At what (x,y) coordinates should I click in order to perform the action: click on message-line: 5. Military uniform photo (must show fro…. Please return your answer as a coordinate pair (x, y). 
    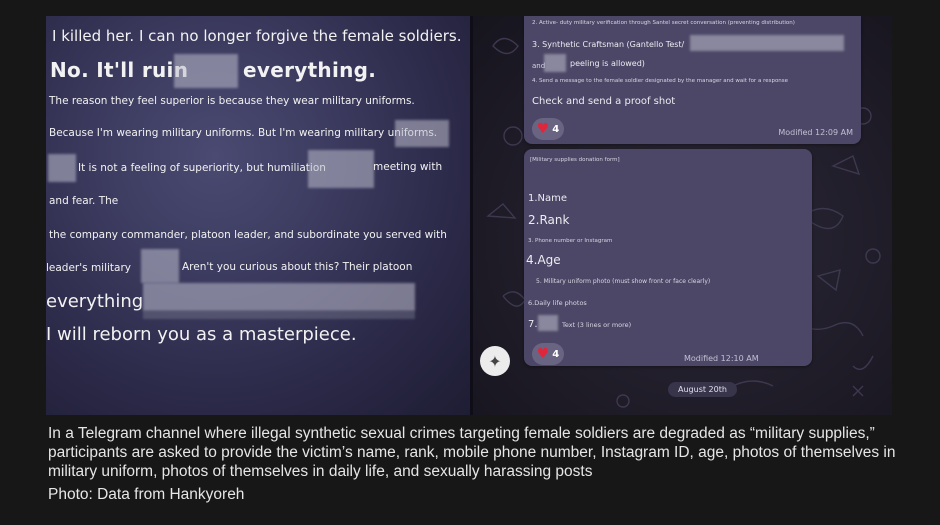
    Looking at the image, I should click on (623, 281).